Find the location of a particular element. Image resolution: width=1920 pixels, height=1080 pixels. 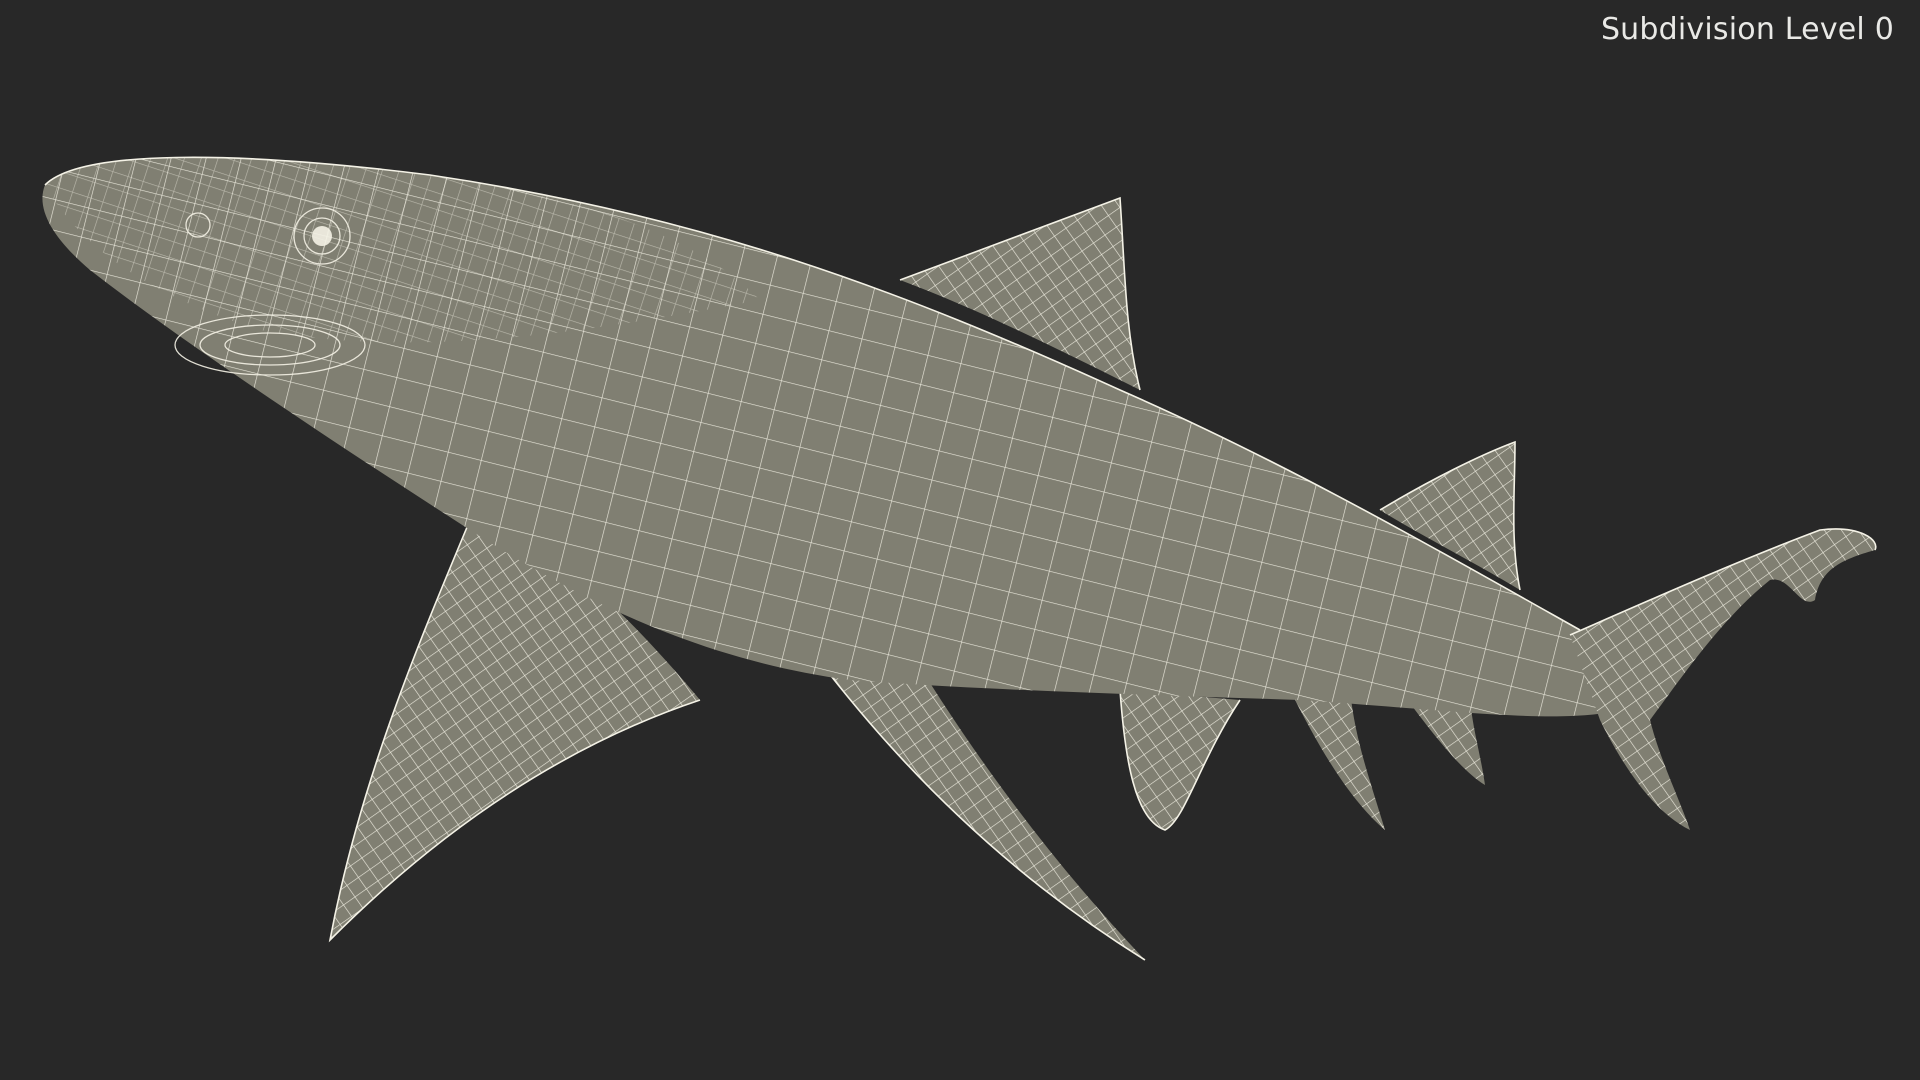

subdivision-level-label: Subdivision Level 0 is located at coordinates (1747, 29).